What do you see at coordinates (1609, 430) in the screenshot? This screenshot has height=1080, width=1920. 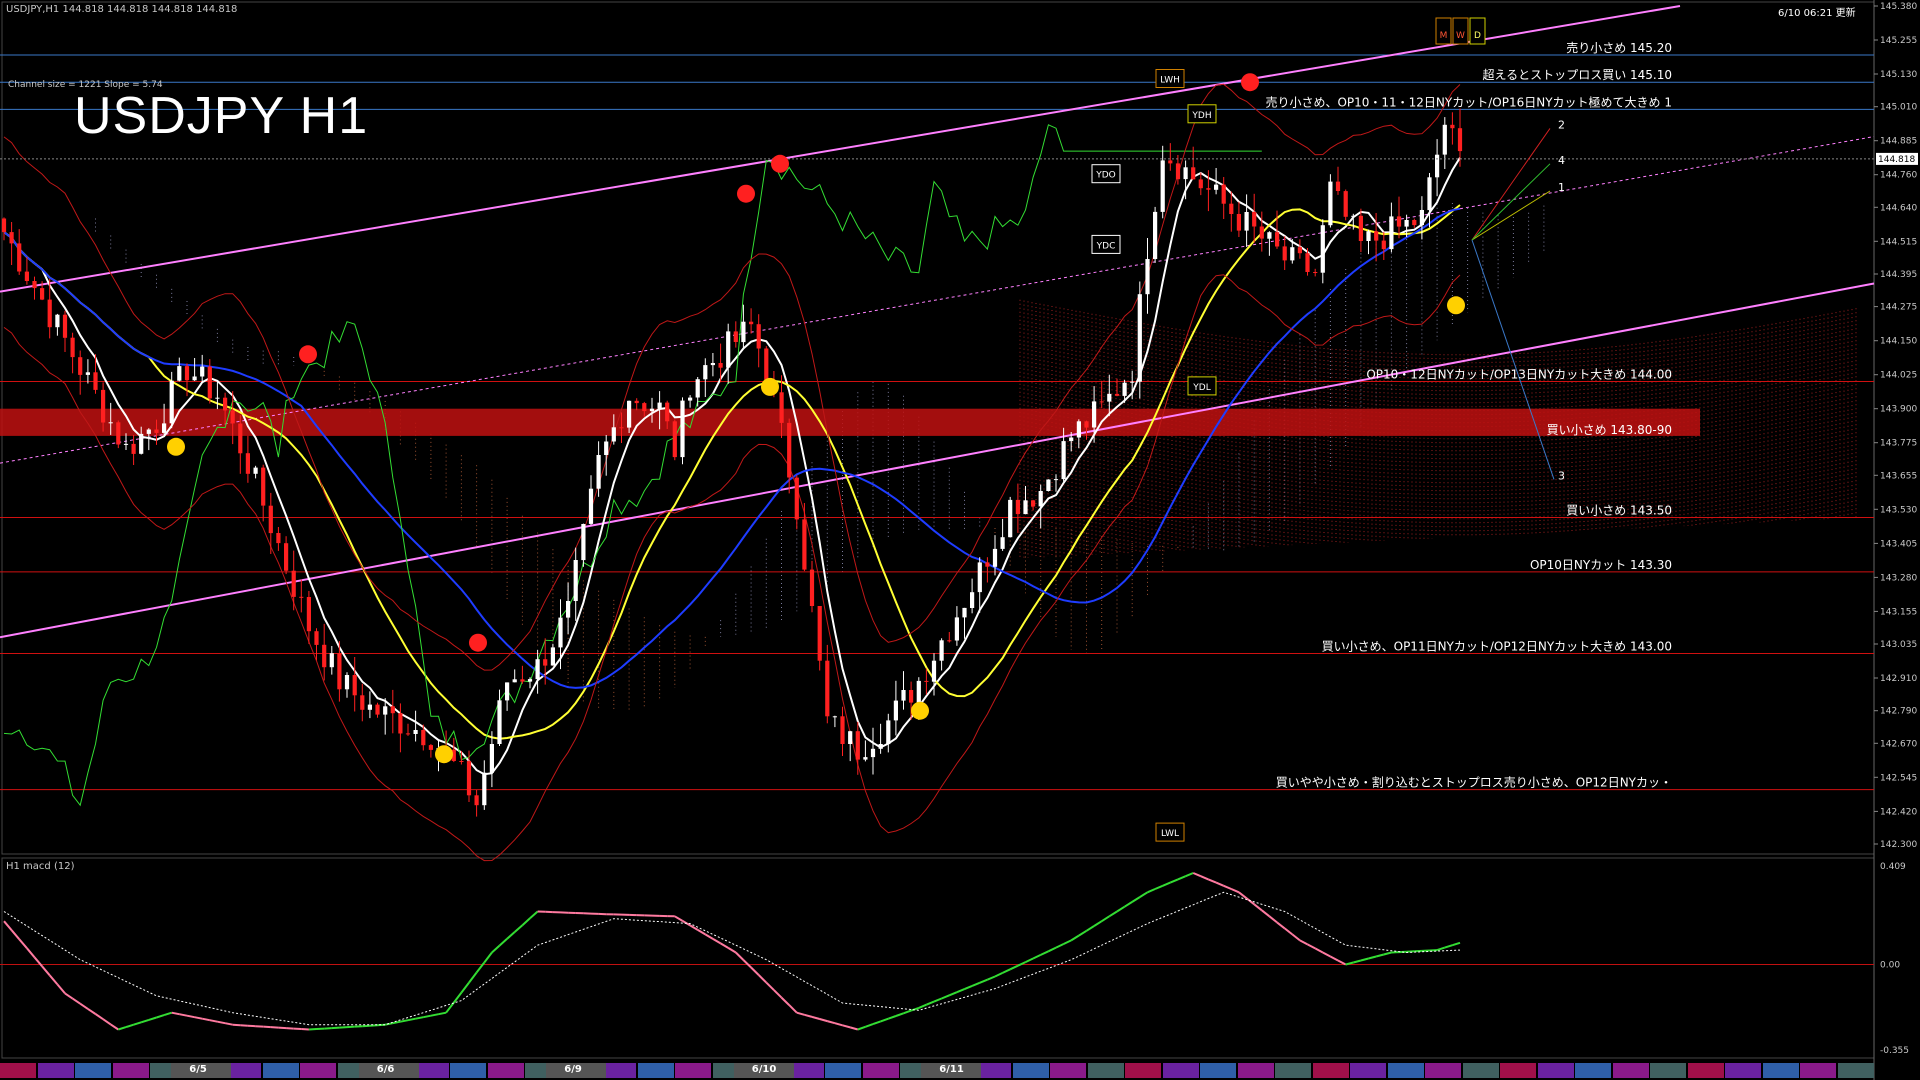 I see `zone-label: 買い小さめ 143.80-90` at bounding box center [1609, 430].